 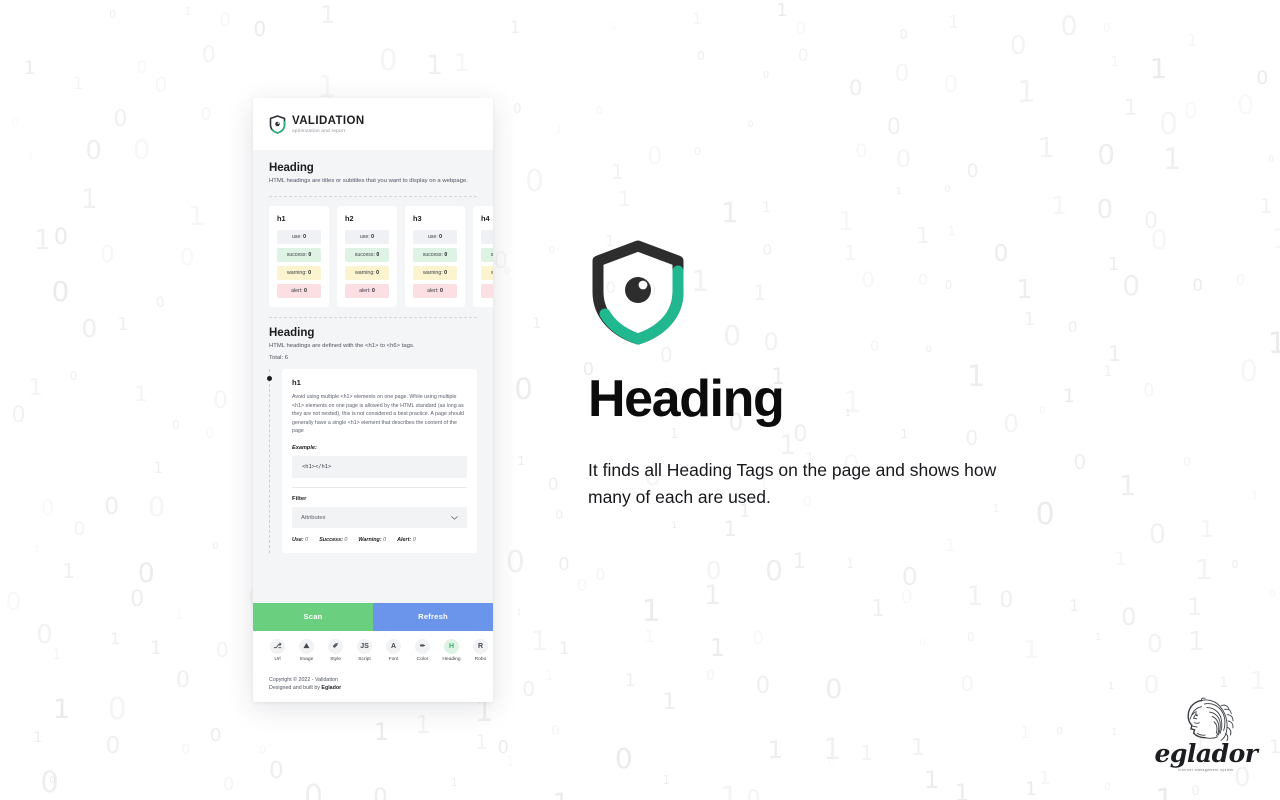 I want to click on action-buttons: Scan Refresh, so click(x=373, y=616).